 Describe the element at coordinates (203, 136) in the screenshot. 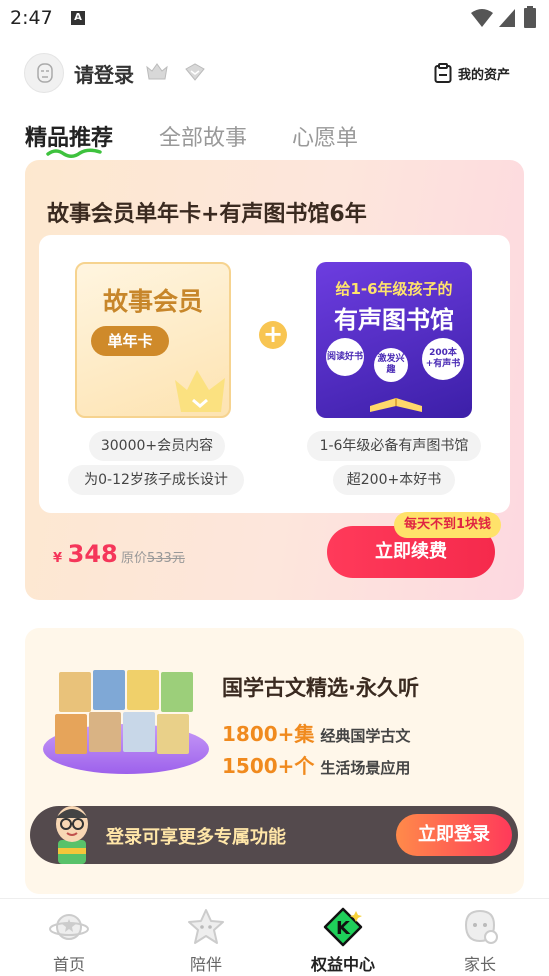

I see `tab-all-stories: 全部故事` at that location.